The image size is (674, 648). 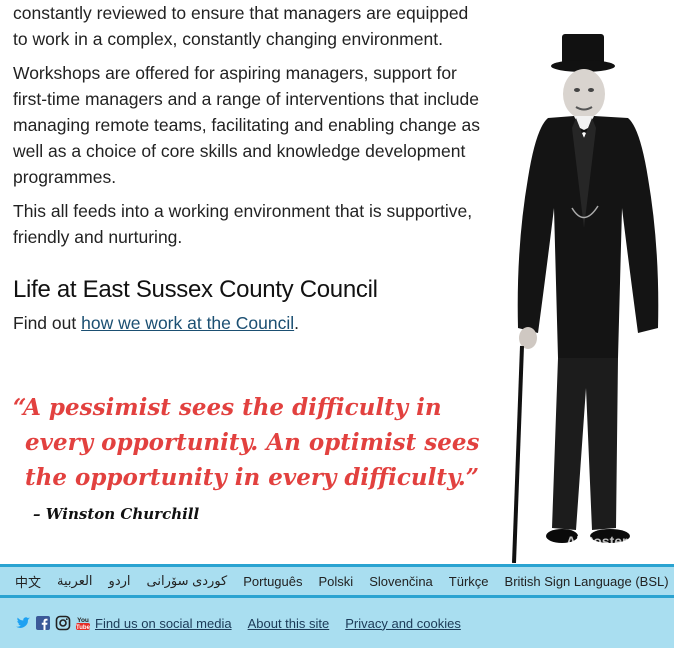 I want to click on privacy-cookies-link: Privacy and cookies, so click(x=403, y=623).